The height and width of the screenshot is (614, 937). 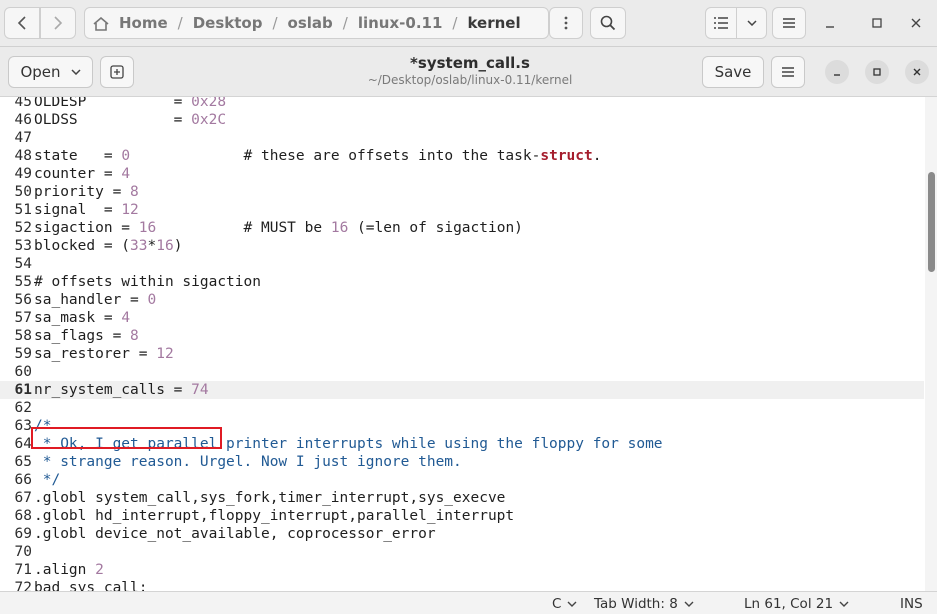 I want to click on editor-menu-button, so click(x=788, y=72).